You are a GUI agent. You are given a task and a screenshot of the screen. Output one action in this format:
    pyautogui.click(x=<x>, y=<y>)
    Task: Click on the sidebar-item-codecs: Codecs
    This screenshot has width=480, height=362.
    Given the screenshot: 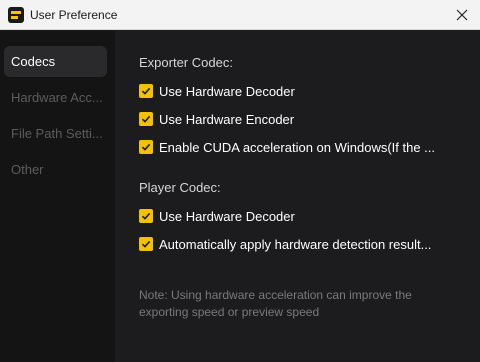 What is the action you would take?
    pyautogui.click(x=55, y=61)
    